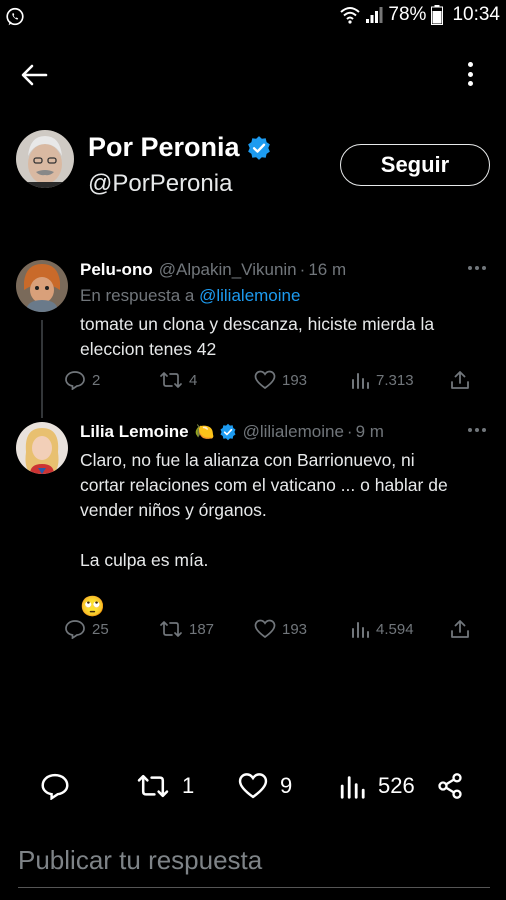 Image resolution: width=506 pixels, height=900 pixels. I want to click on author-name: Por Peronia, so click(180, 147).